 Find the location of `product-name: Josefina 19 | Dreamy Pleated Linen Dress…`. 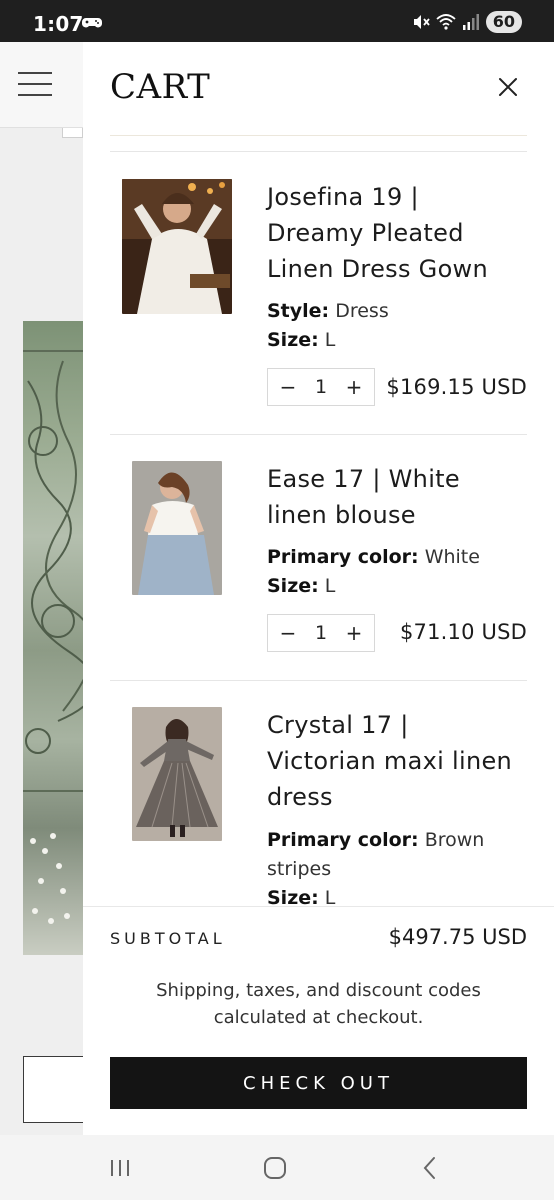

product-name: Josefina 19 | Dreamy Pleated Linen Dress… is located at coordinates (397, 233).